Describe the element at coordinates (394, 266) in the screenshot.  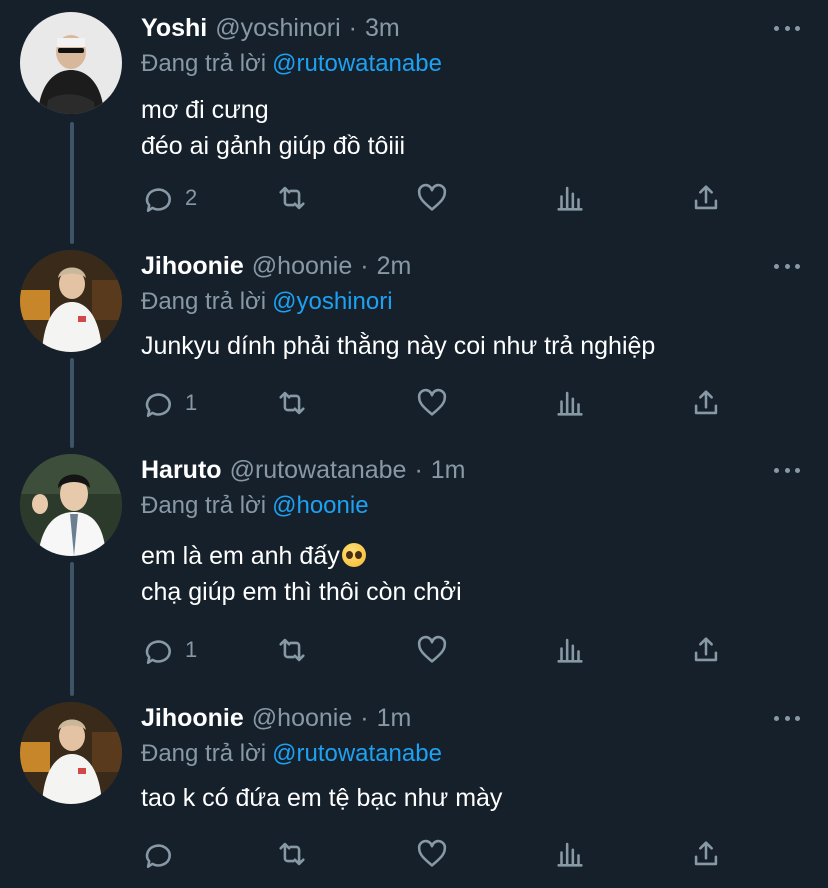
I see `timestamp: 2m` at that location.